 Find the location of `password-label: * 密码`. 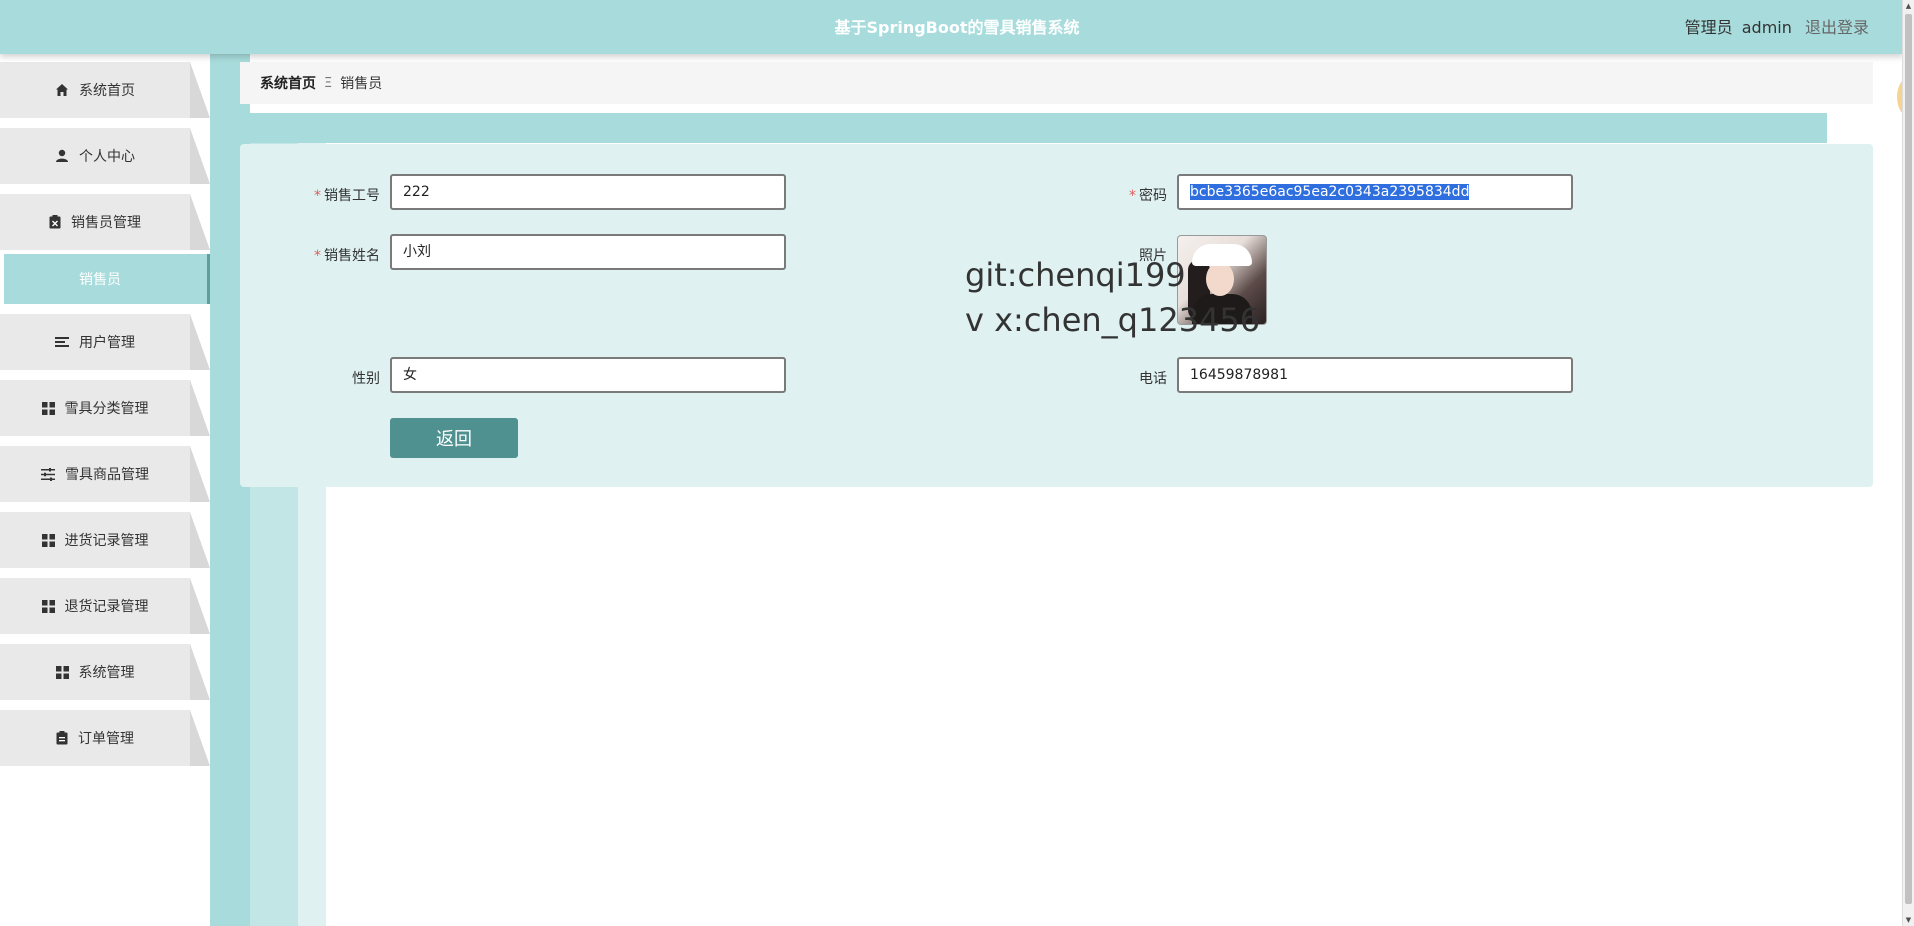

password-label: * 密码 is located at coordinates (1148, 196).